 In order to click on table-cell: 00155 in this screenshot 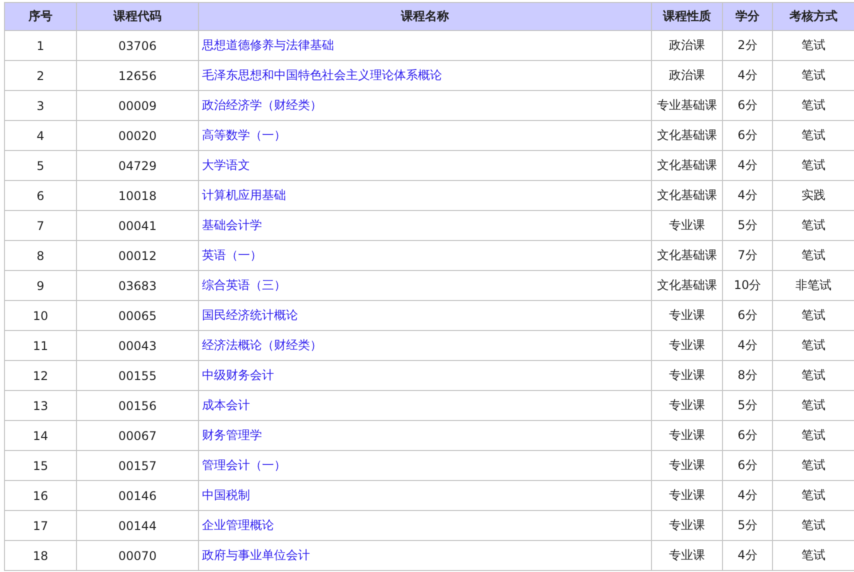, I will do `click(137, 375)`.